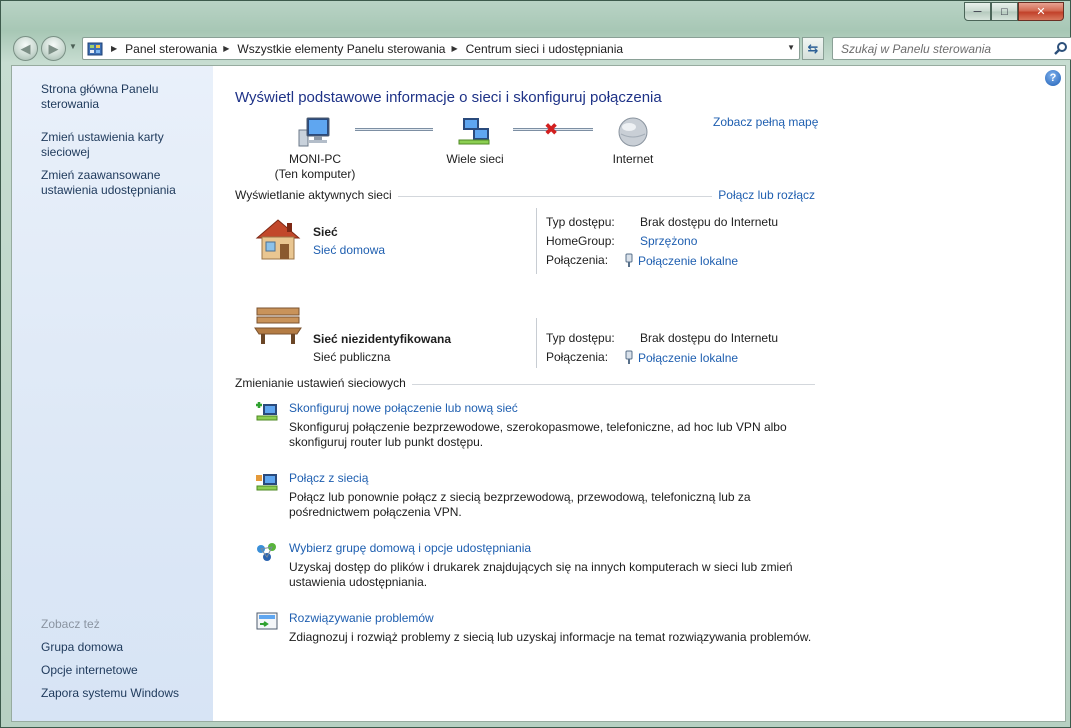 Image resolution: width=1071 pixels, height=728 pixels. I want to click on sidebar-link-windows-firewall: Zapora systemu Windows, so click(123, 693).